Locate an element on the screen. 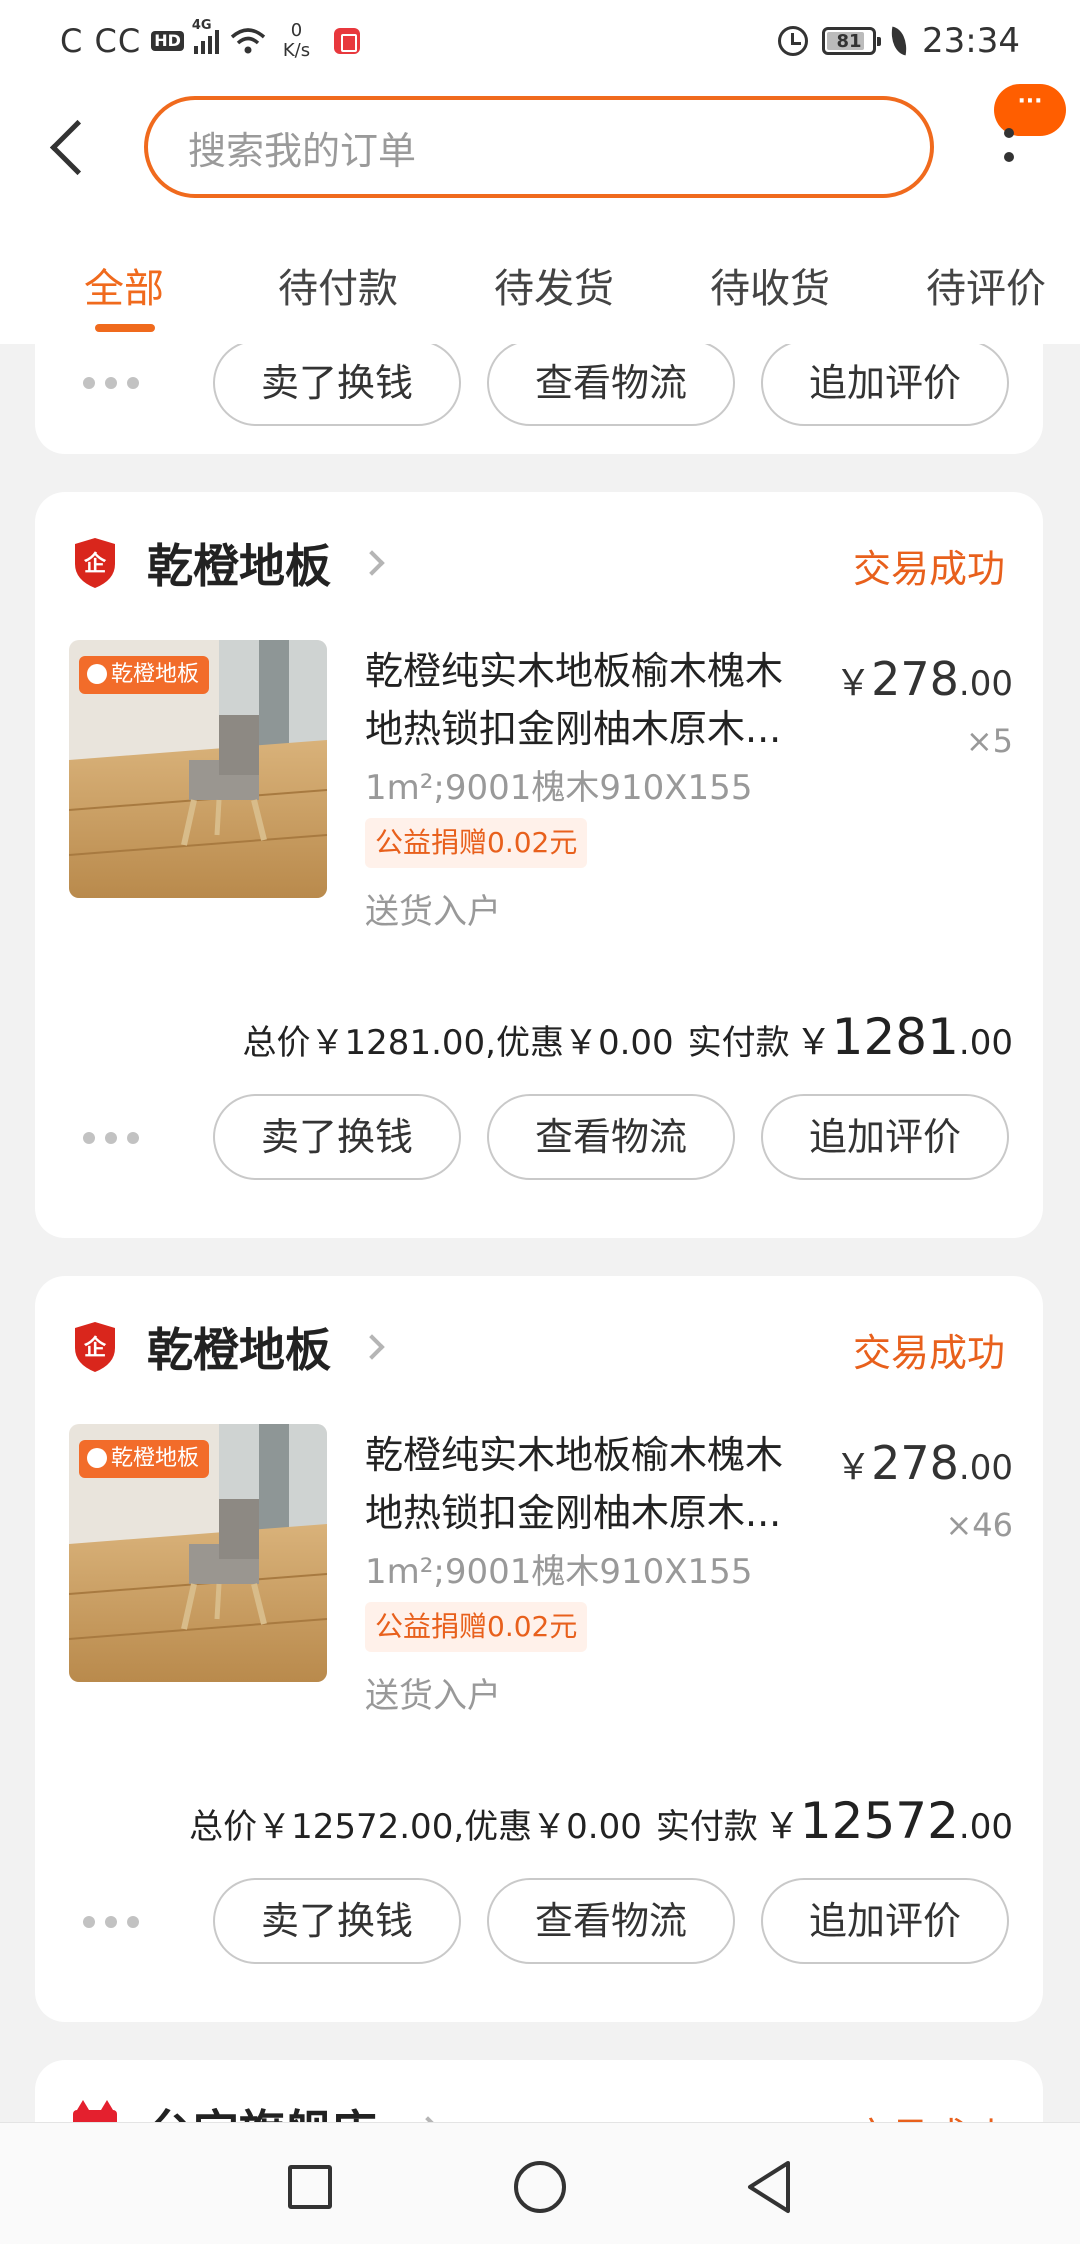 Image resolution: width=1080 pixels, height=2244 pixels. hd-badge: HD is located at coordinates (167, 41).